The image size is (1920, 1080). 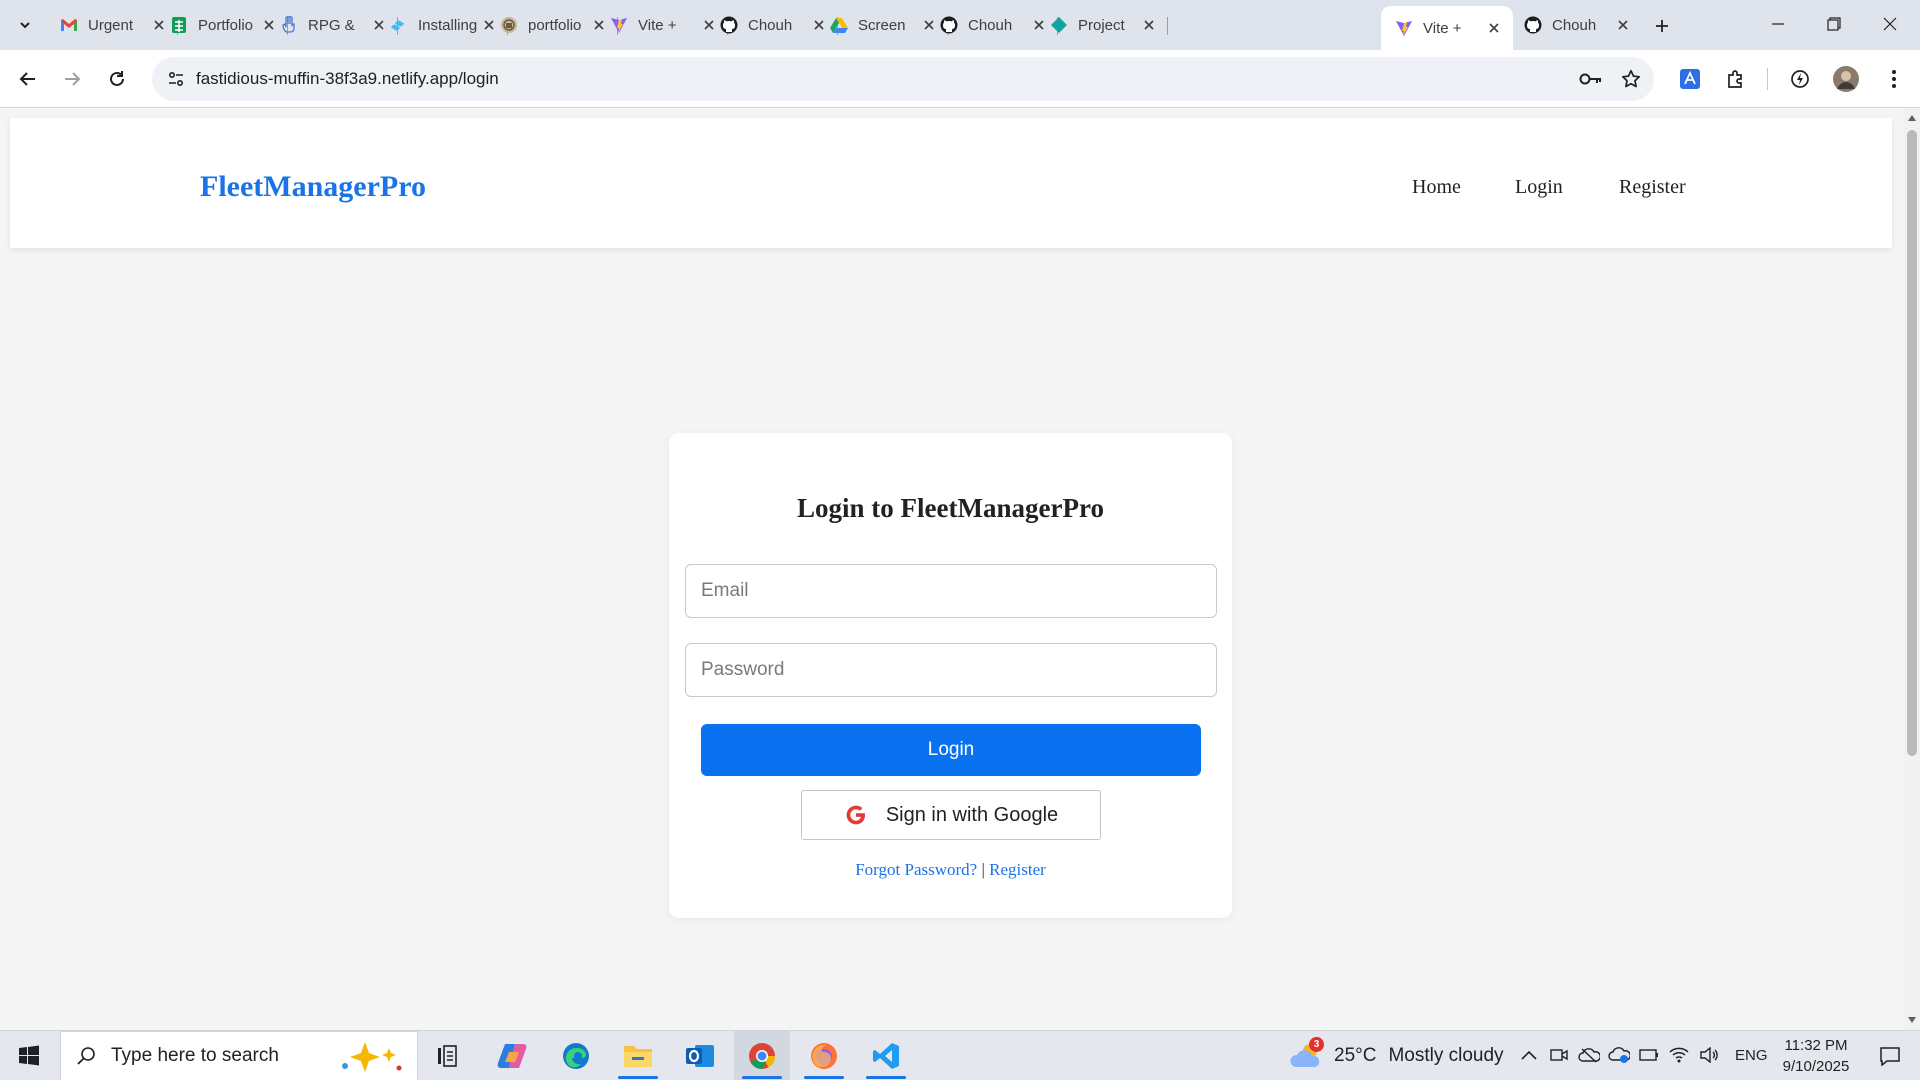 I want to click on copilot-icon, so click(x=512, y=1056).